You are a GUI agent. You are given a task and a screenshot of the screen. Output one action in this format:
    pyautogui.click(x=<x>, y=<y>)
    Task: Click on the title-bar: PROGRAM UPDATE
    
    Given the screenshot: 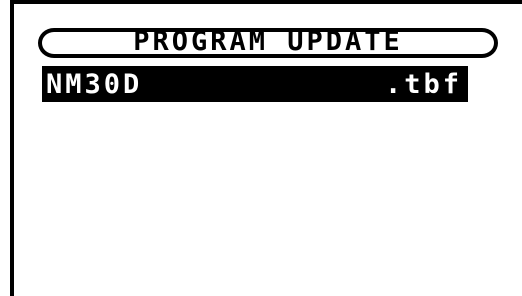 What is the action you would take?
    pyautogui.click(x=268, y=43)
    